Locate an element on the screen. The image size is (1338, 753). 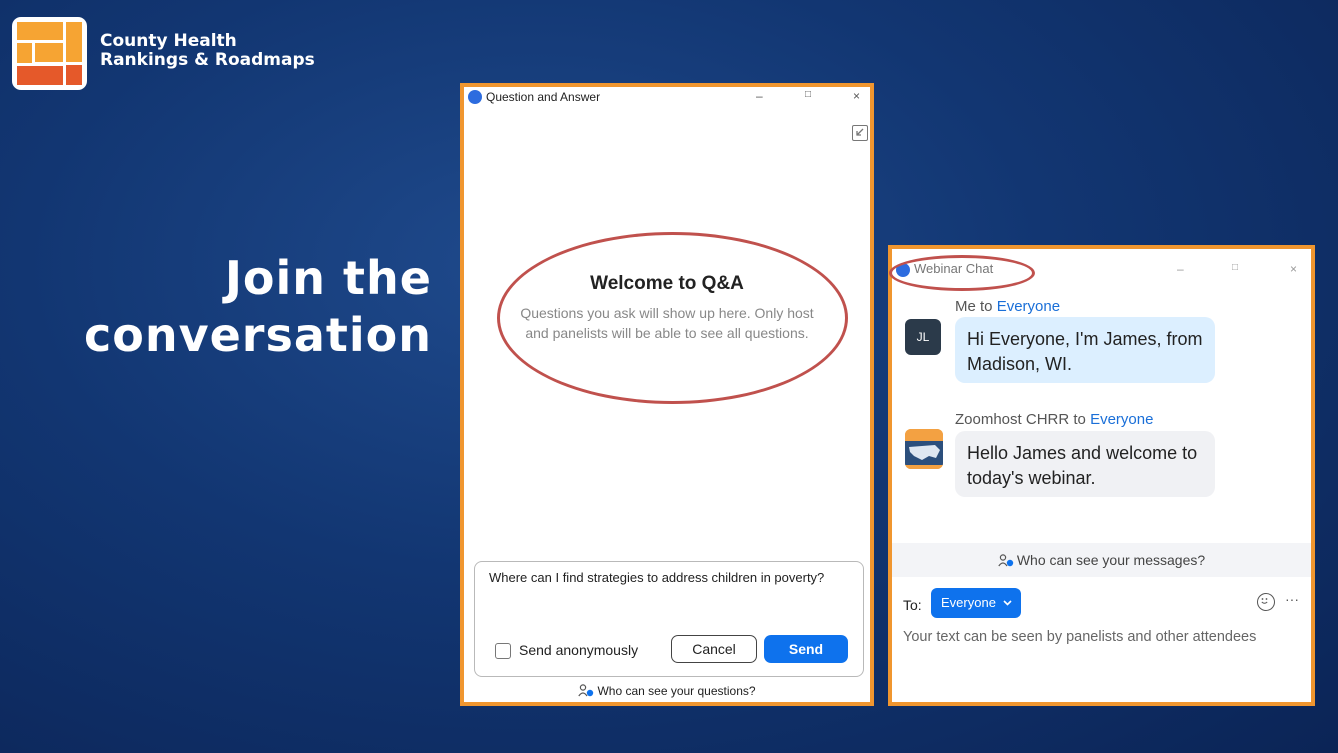
brand-line-1: County Health is located at coordinates (168, 41).